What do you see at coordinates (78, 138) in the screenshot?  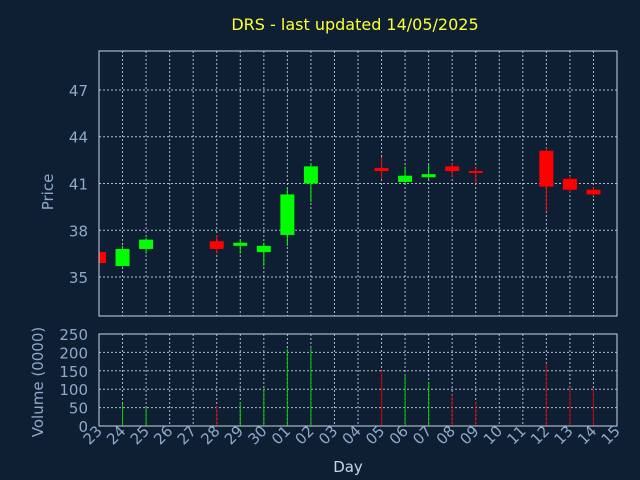 I see `price-tick-label: 44` at bounding box center [78, 138].